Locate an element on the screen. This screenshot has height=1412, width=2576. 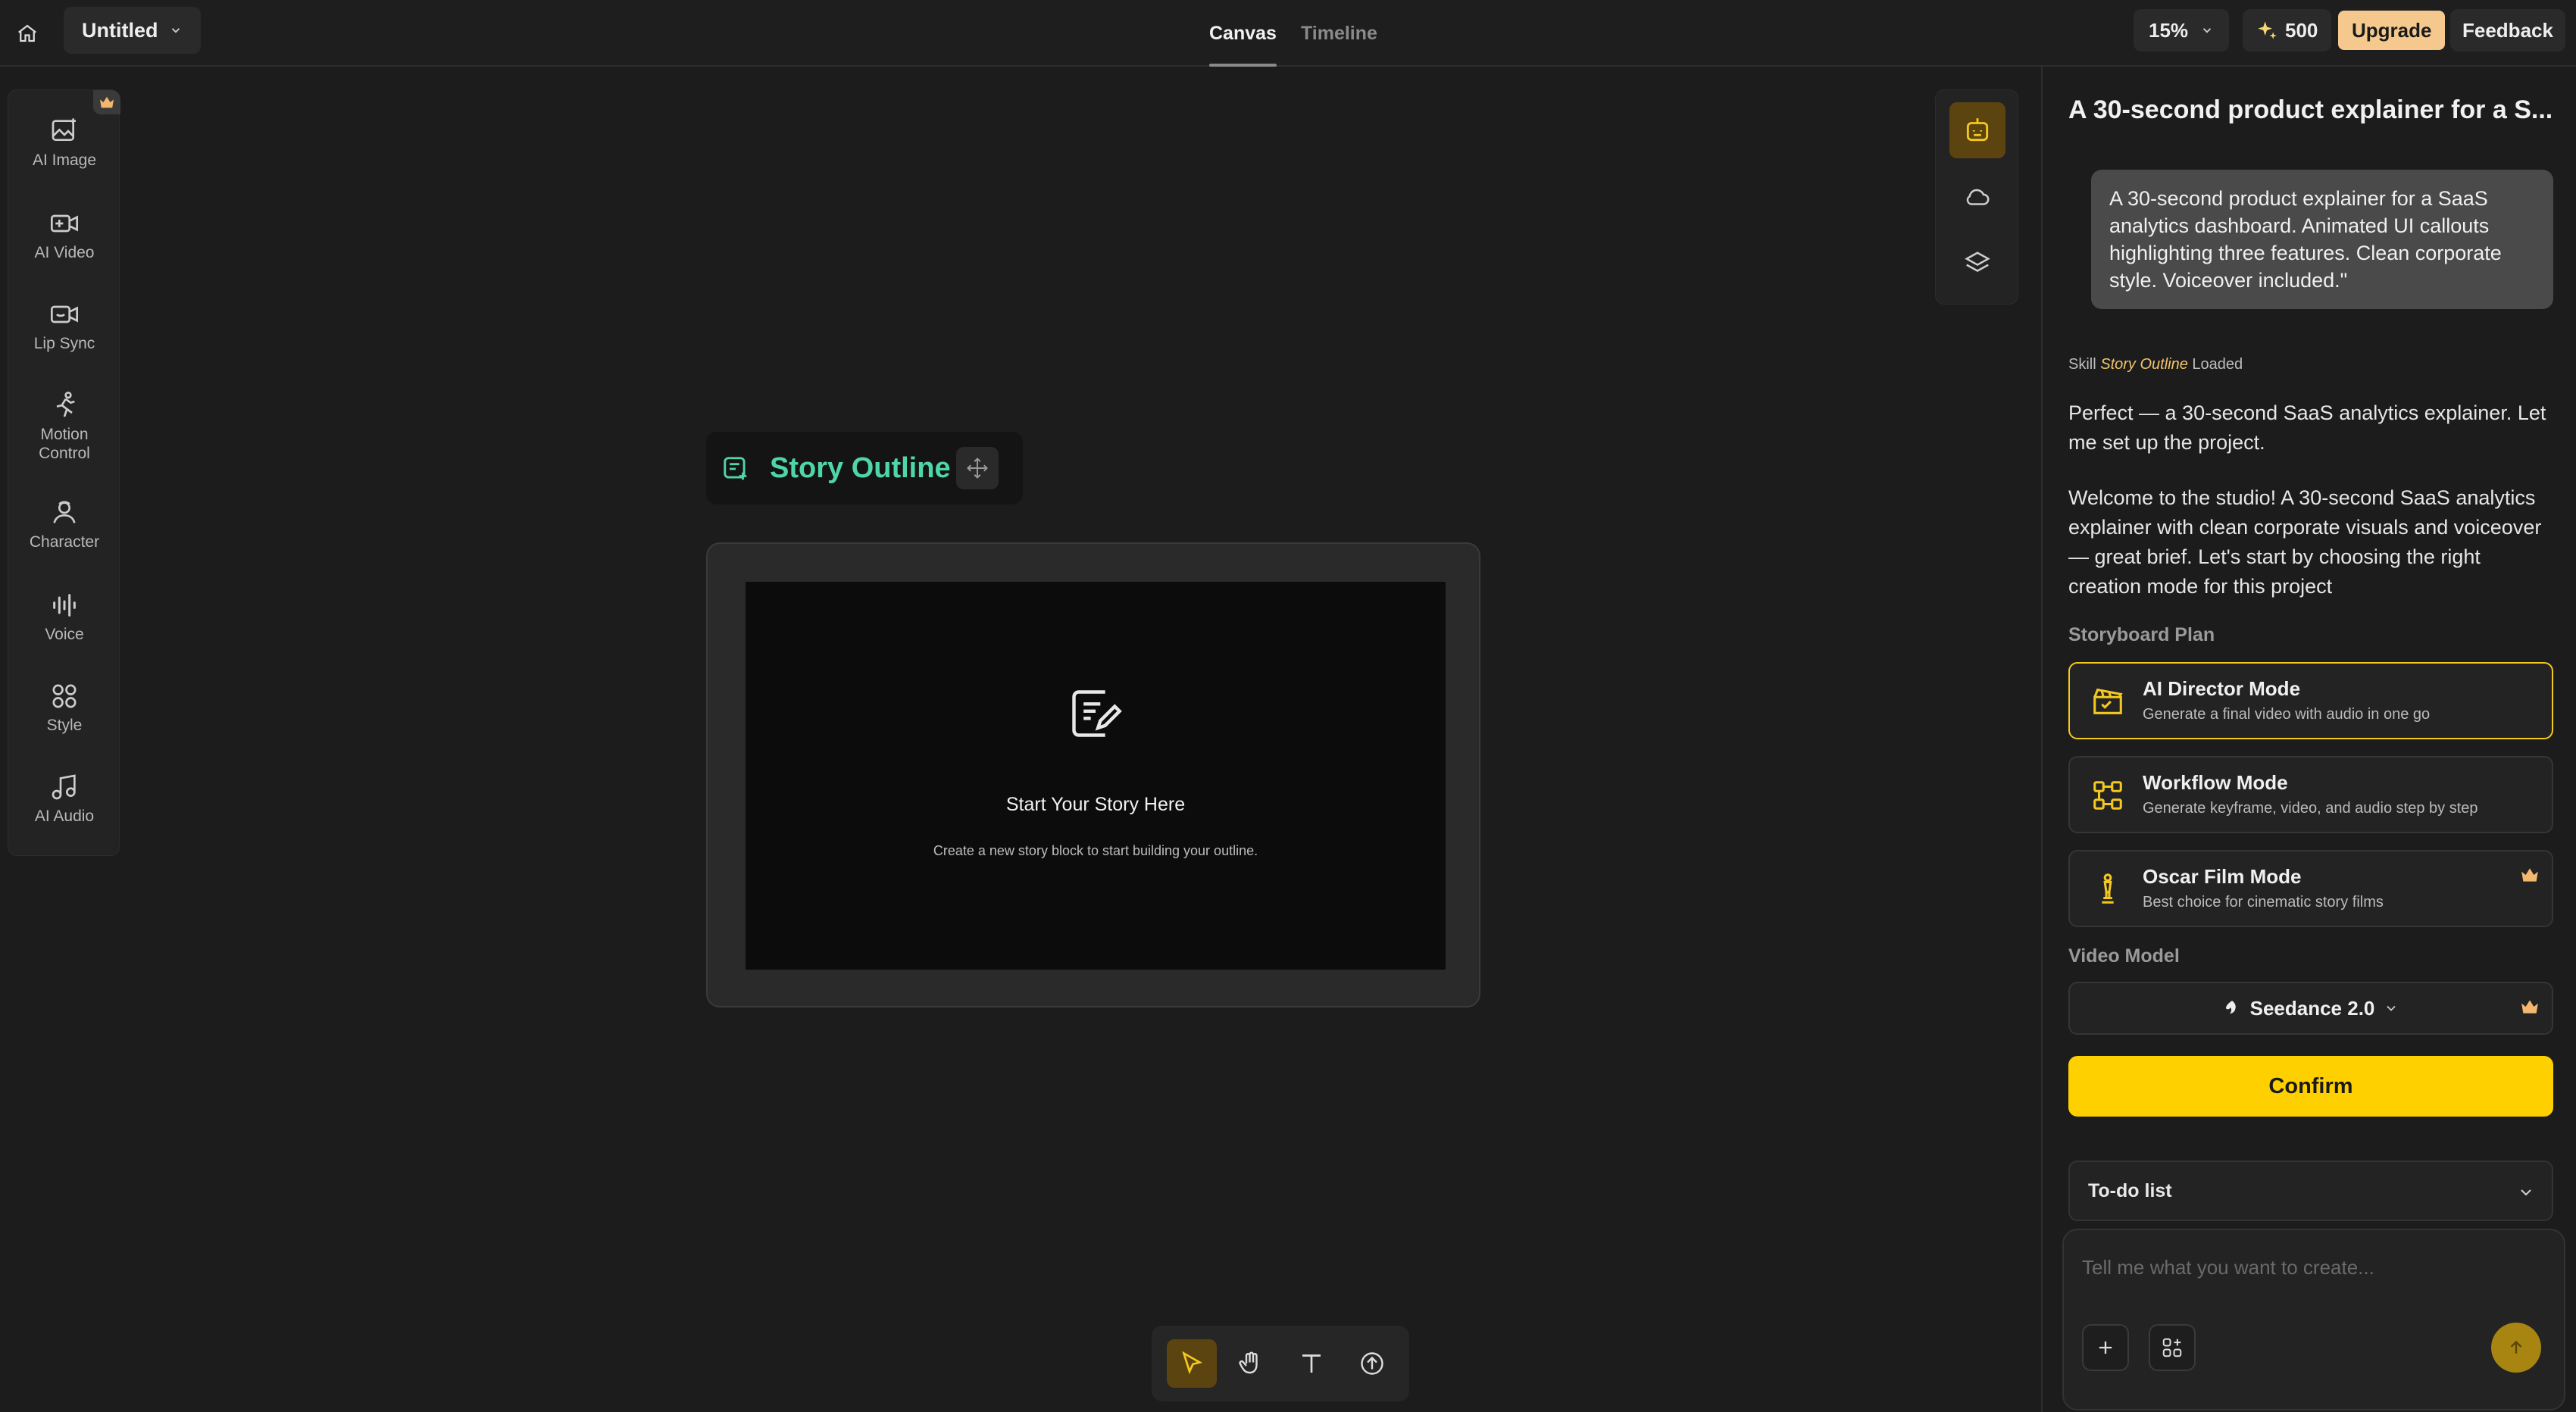
credits-value: 500 is located at coordinates (2301, 30).